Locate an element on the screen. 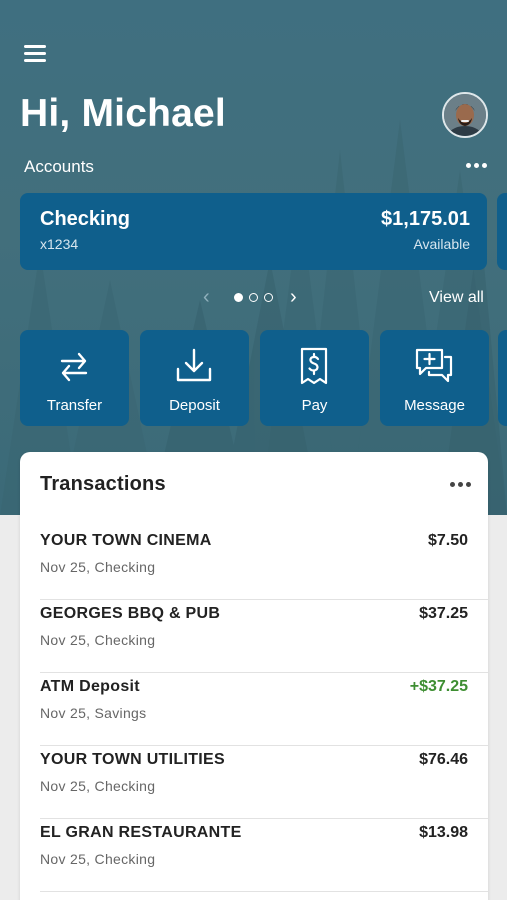  message-icon is located at coordinates (434, 365).